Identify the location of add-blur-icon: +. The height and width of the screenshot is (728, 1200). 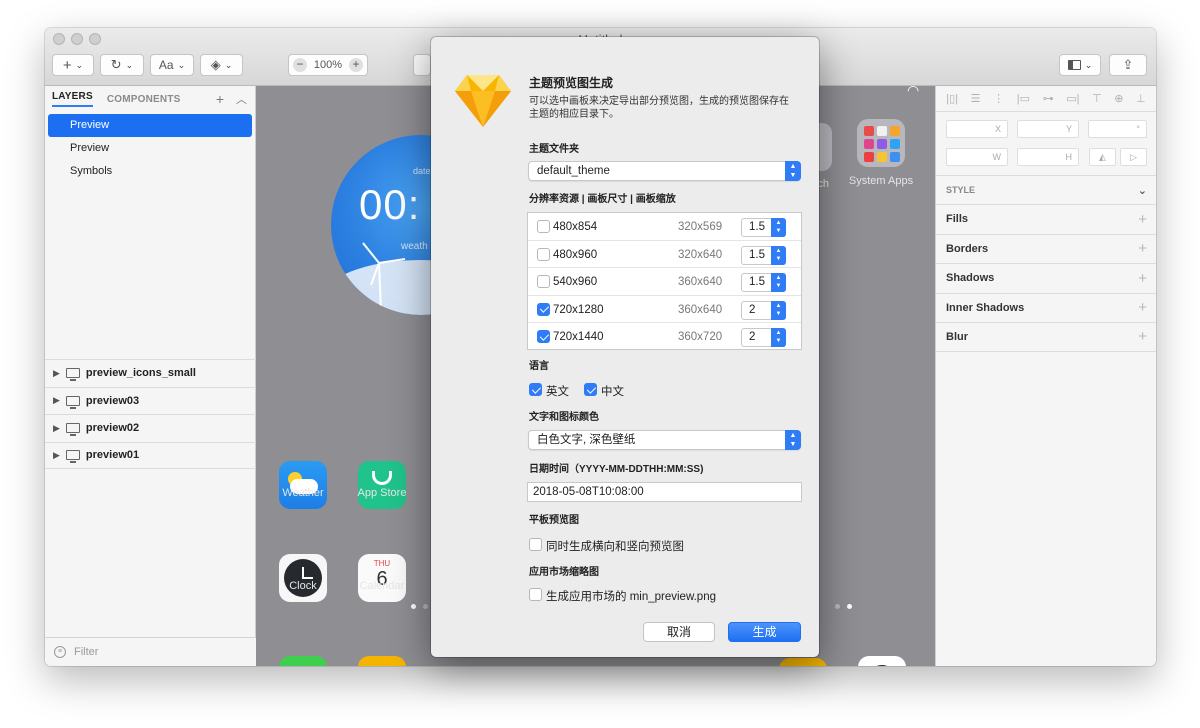
(1142, 336).